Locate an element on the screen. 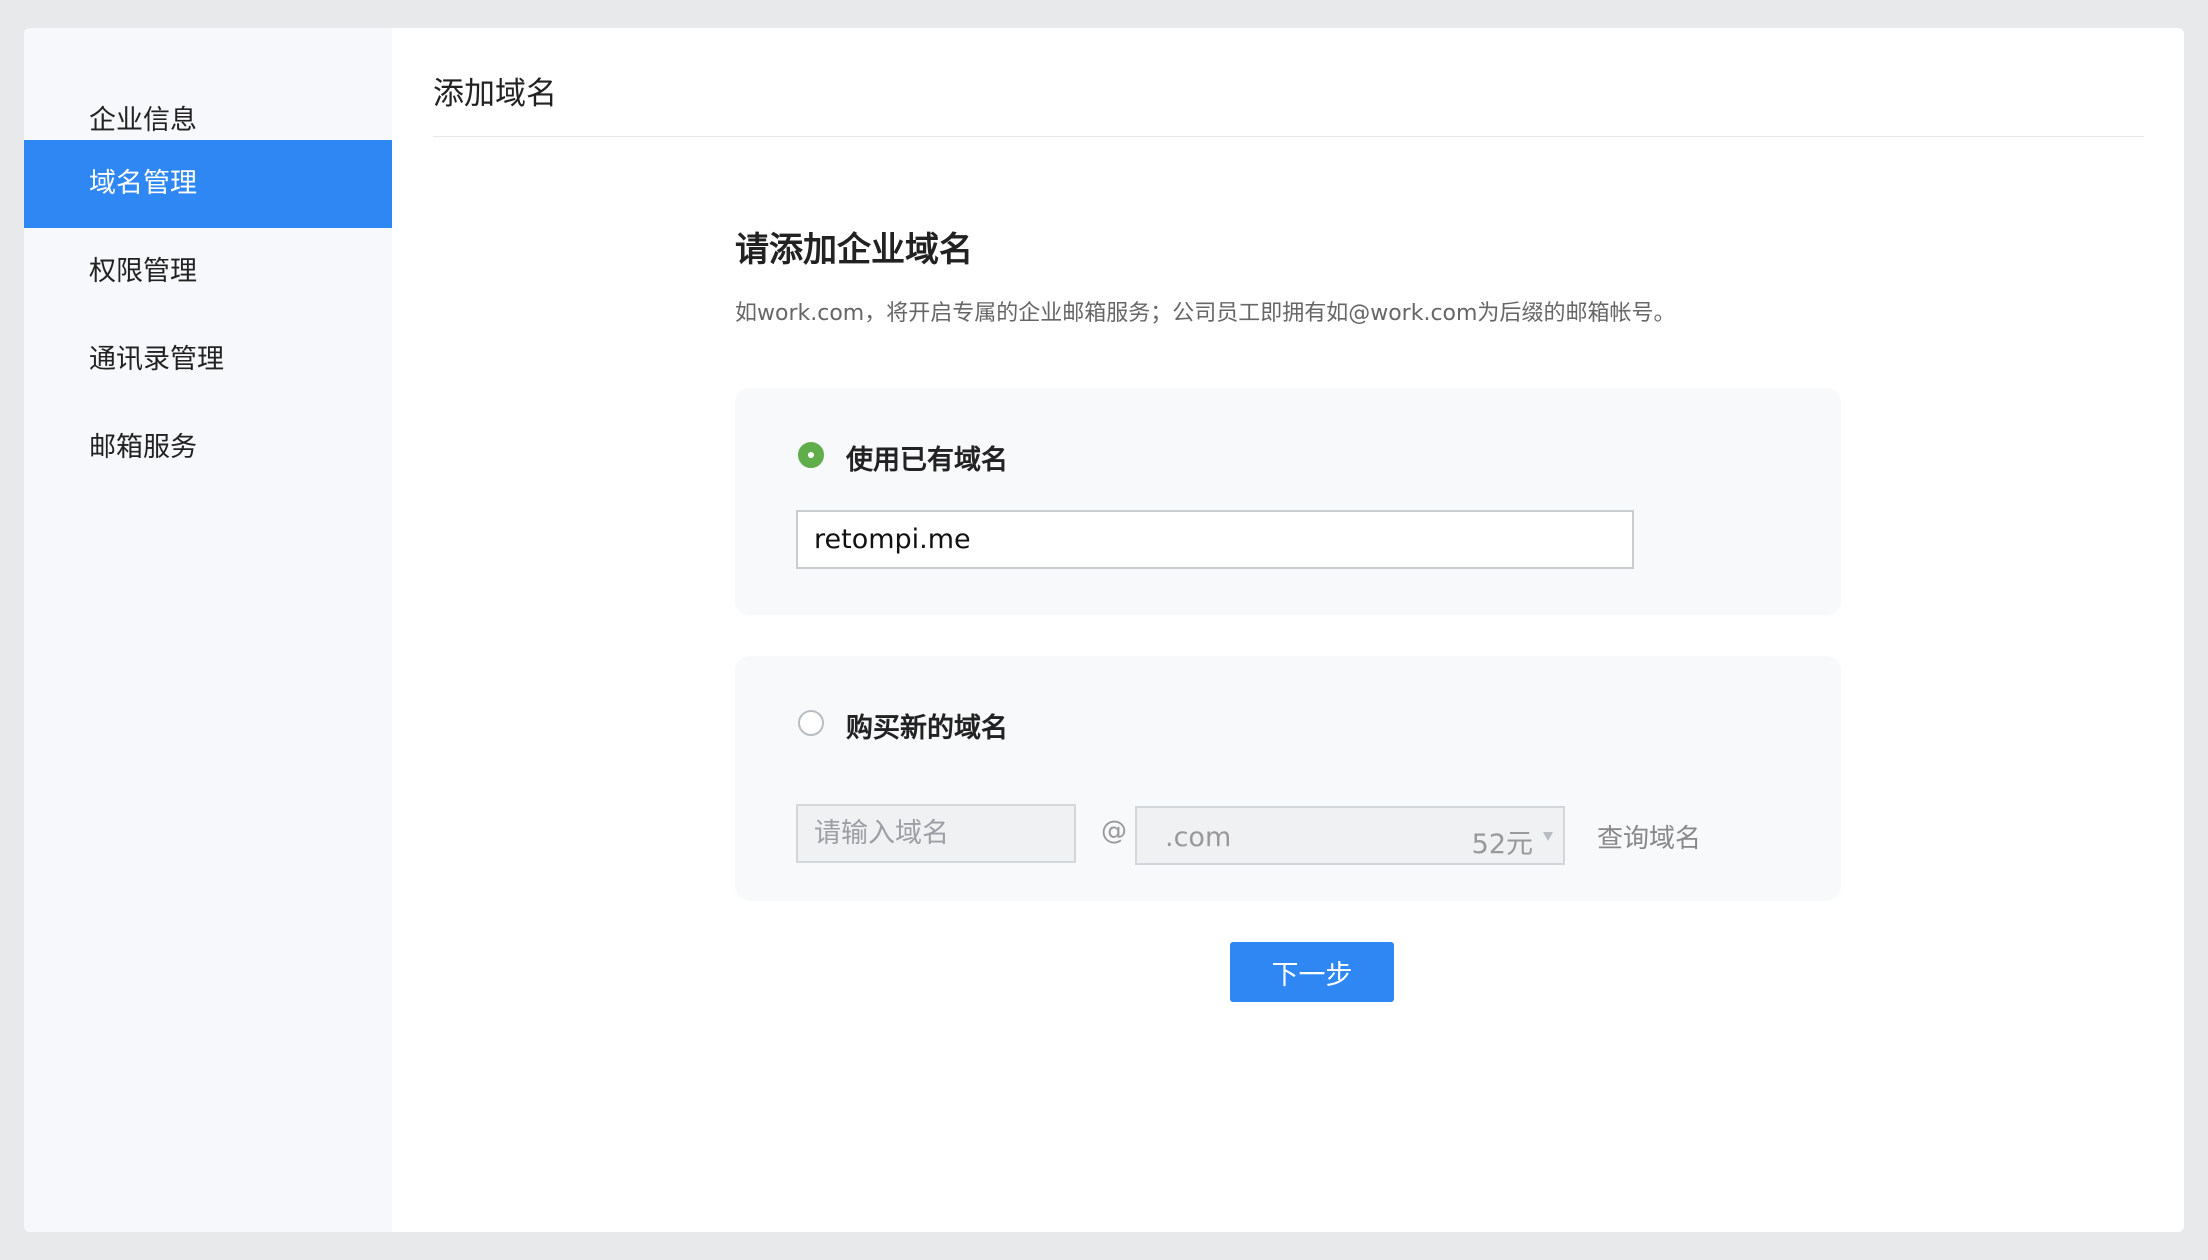 This screenshot has width=2208, height=1260. buy-domain-card: 购买新的域名 @ .com 52元 查询域名 is located at coordinates (1288, 778).